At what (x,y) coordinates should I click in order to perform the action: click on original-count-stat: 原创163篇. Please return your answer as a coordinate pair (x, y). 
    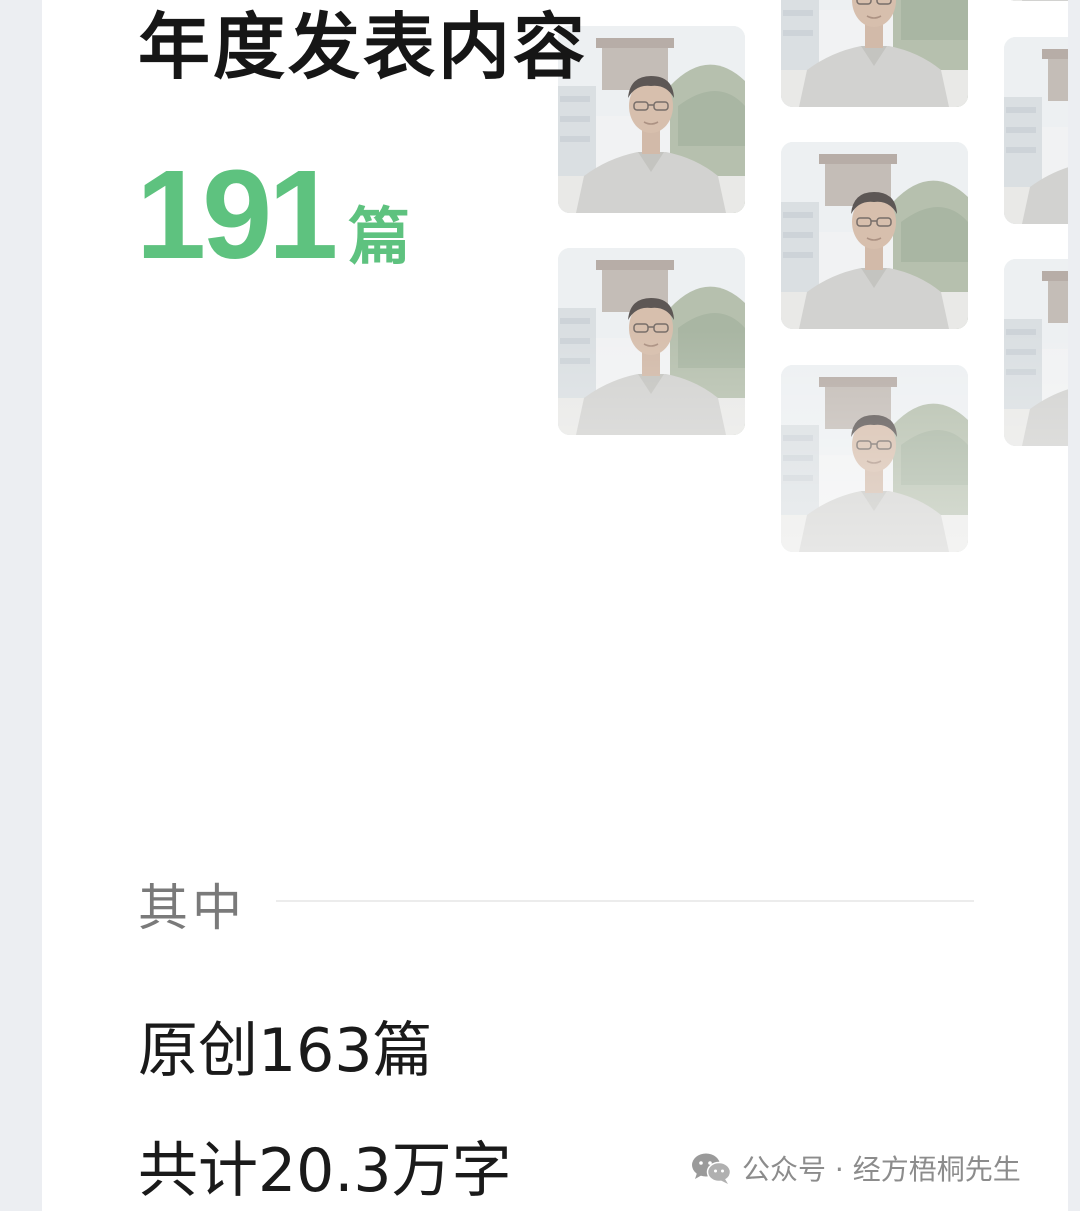
    Looking at the image, I should click on (285, 1051).